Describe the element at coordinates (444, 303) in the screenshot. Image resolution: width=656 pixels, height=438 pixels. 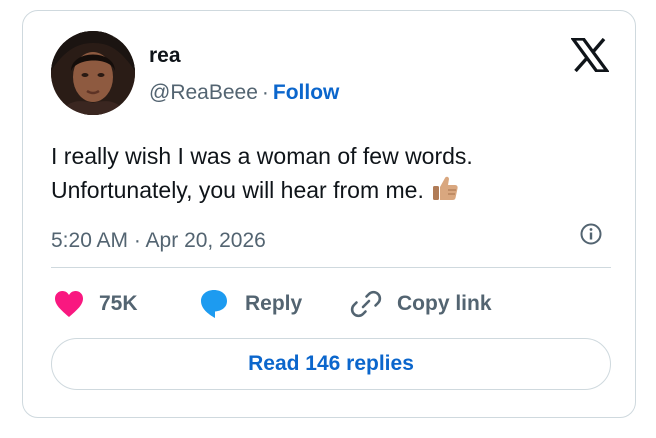
I see `copy-link-label: Copy link` at that location.